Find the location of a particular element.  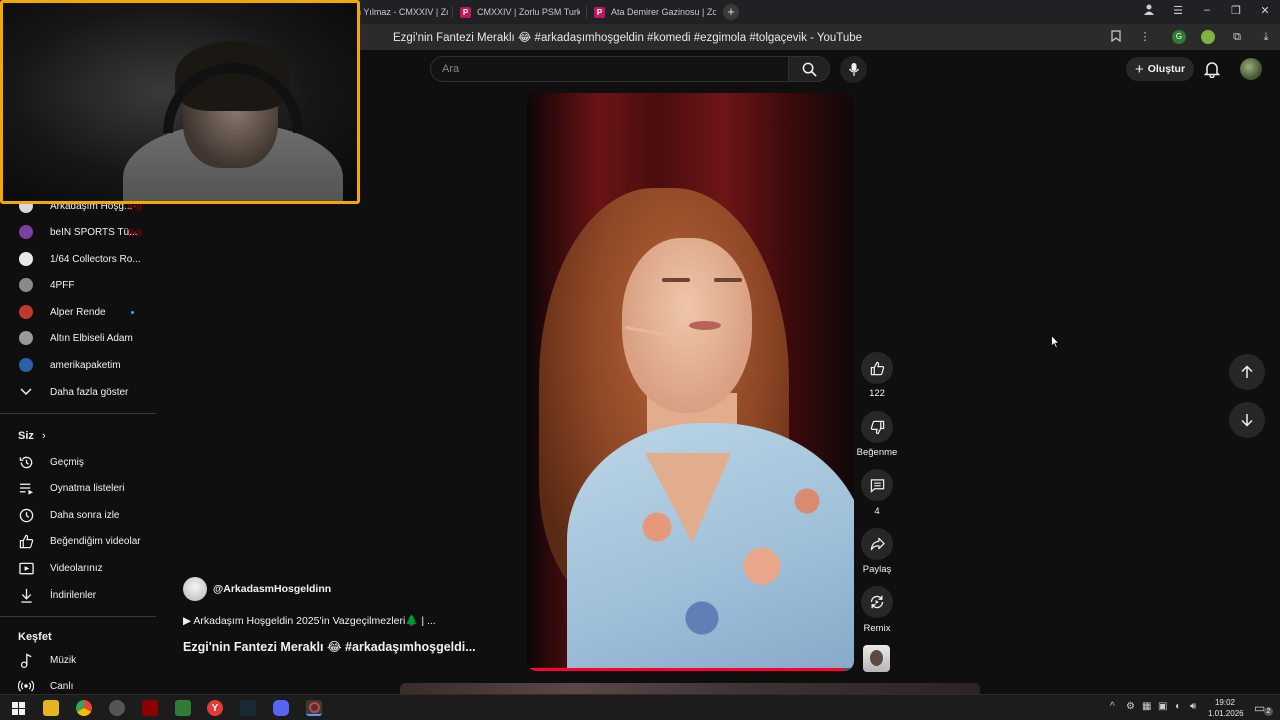

comment-icon is located at coordinates (877, 485).